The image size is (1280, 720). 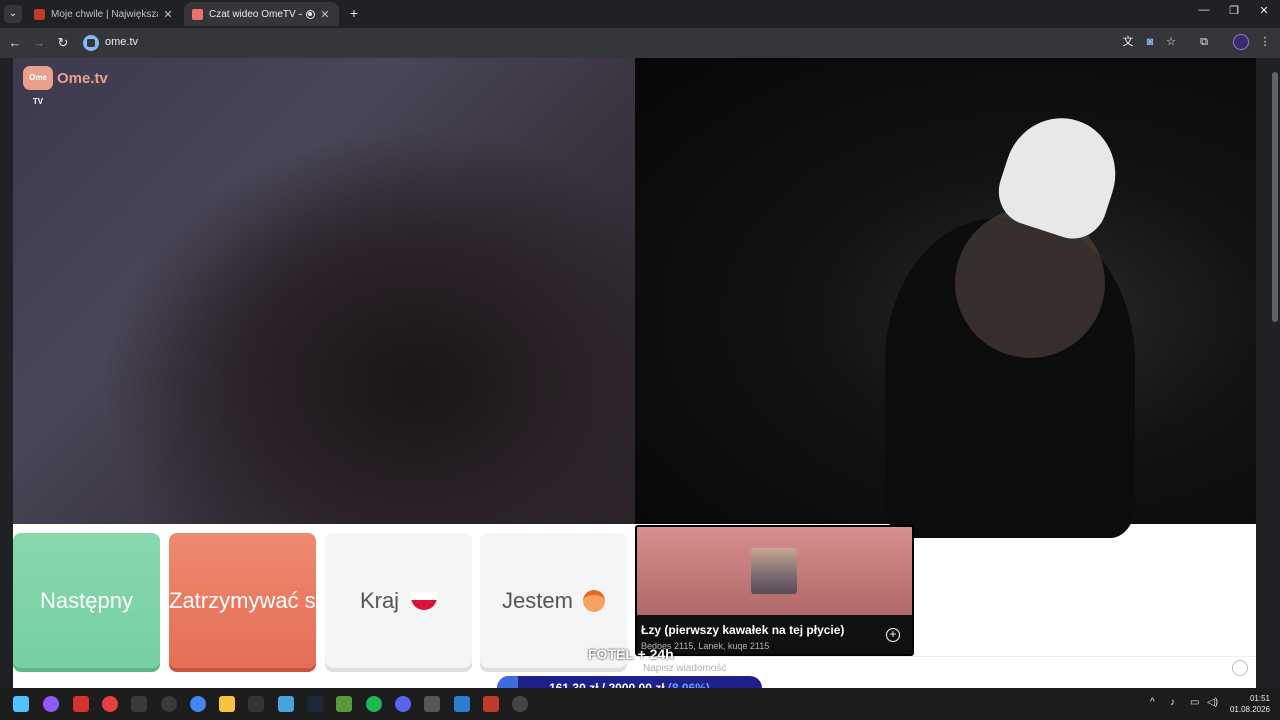 What do you see at coordinates (685, 668) in the screenshot?
I see `chat-placeholder: Napisz wiadomość` at bounding box center [685, 668].